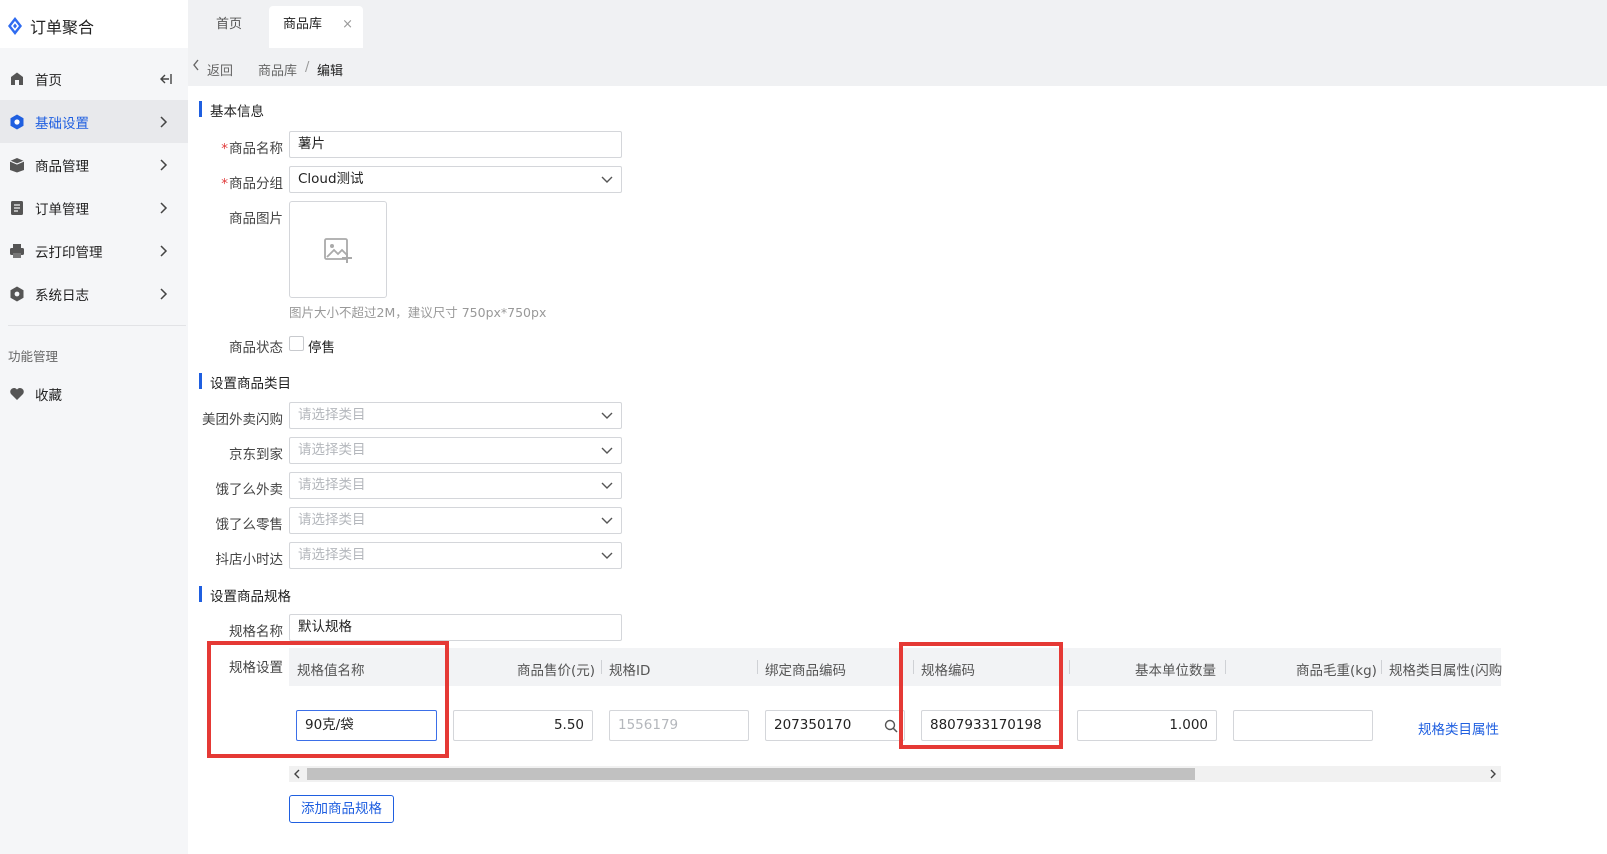 This screenshot has width=1607, height=854. What do you see at coordinates (1175, 671) in the screenshot?
I see `column-header: 基本单位数量` at bounding box center [1175, 671].